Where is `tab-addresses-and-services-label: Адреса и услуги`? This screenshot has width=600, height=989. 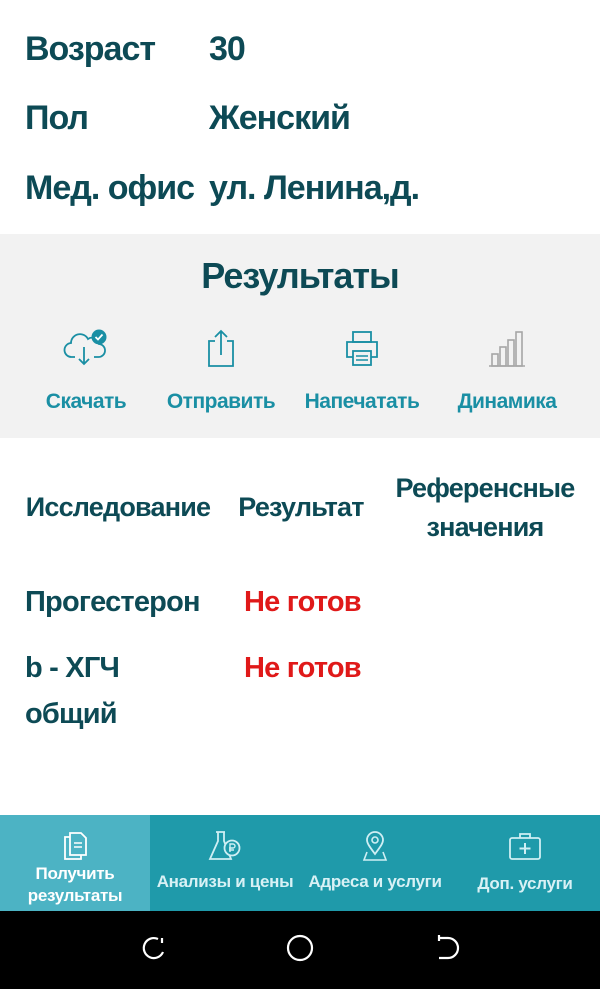
tab-addresses-and-services-label: Адреса и услуги is located at coordinates (375, 881).